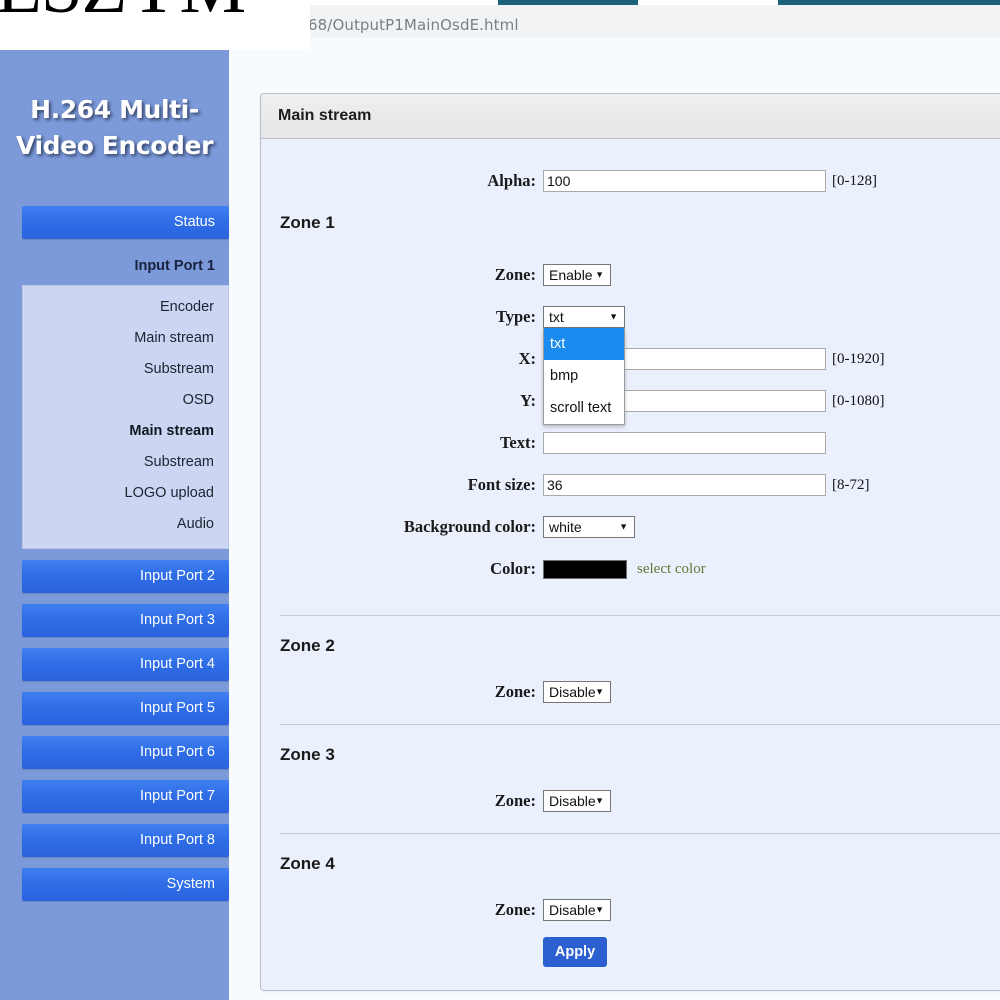 Image resolution: width=1000 pixels, height=1000 pixels. I want to click on sidebar-subitem-label: Encoder, so click(186, 307).